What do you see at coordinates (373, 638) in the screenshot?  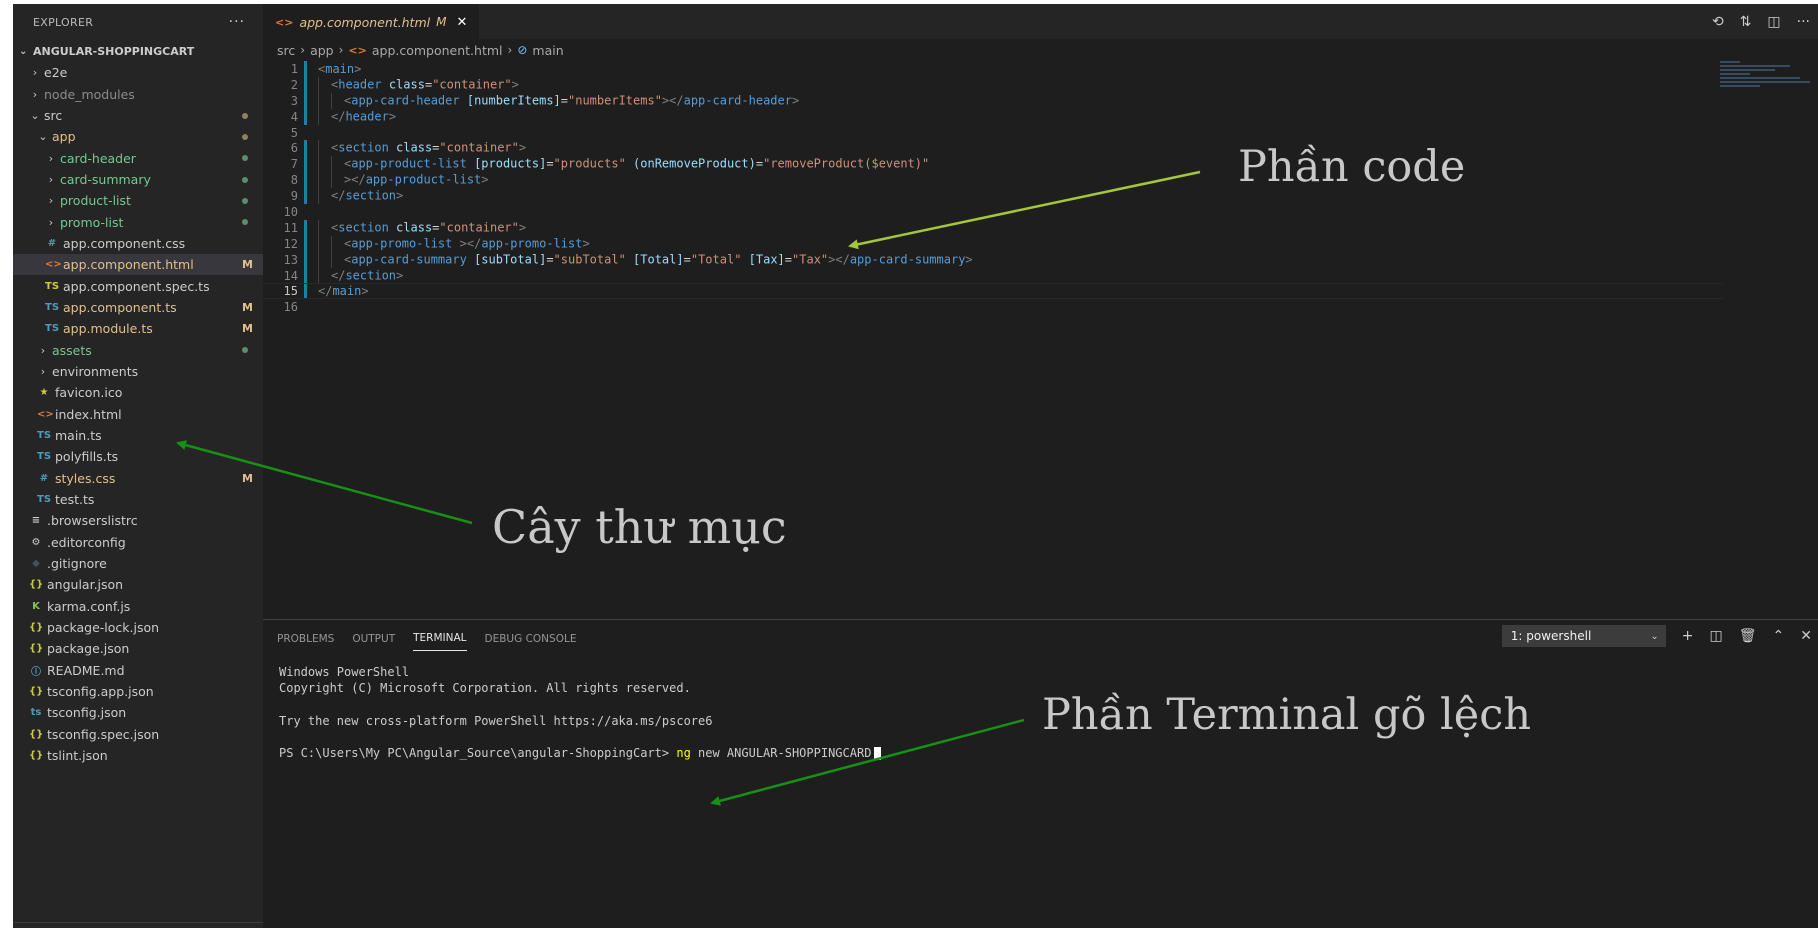 I see `tab-output: OUTPUT` at bounding box center [373, 638].